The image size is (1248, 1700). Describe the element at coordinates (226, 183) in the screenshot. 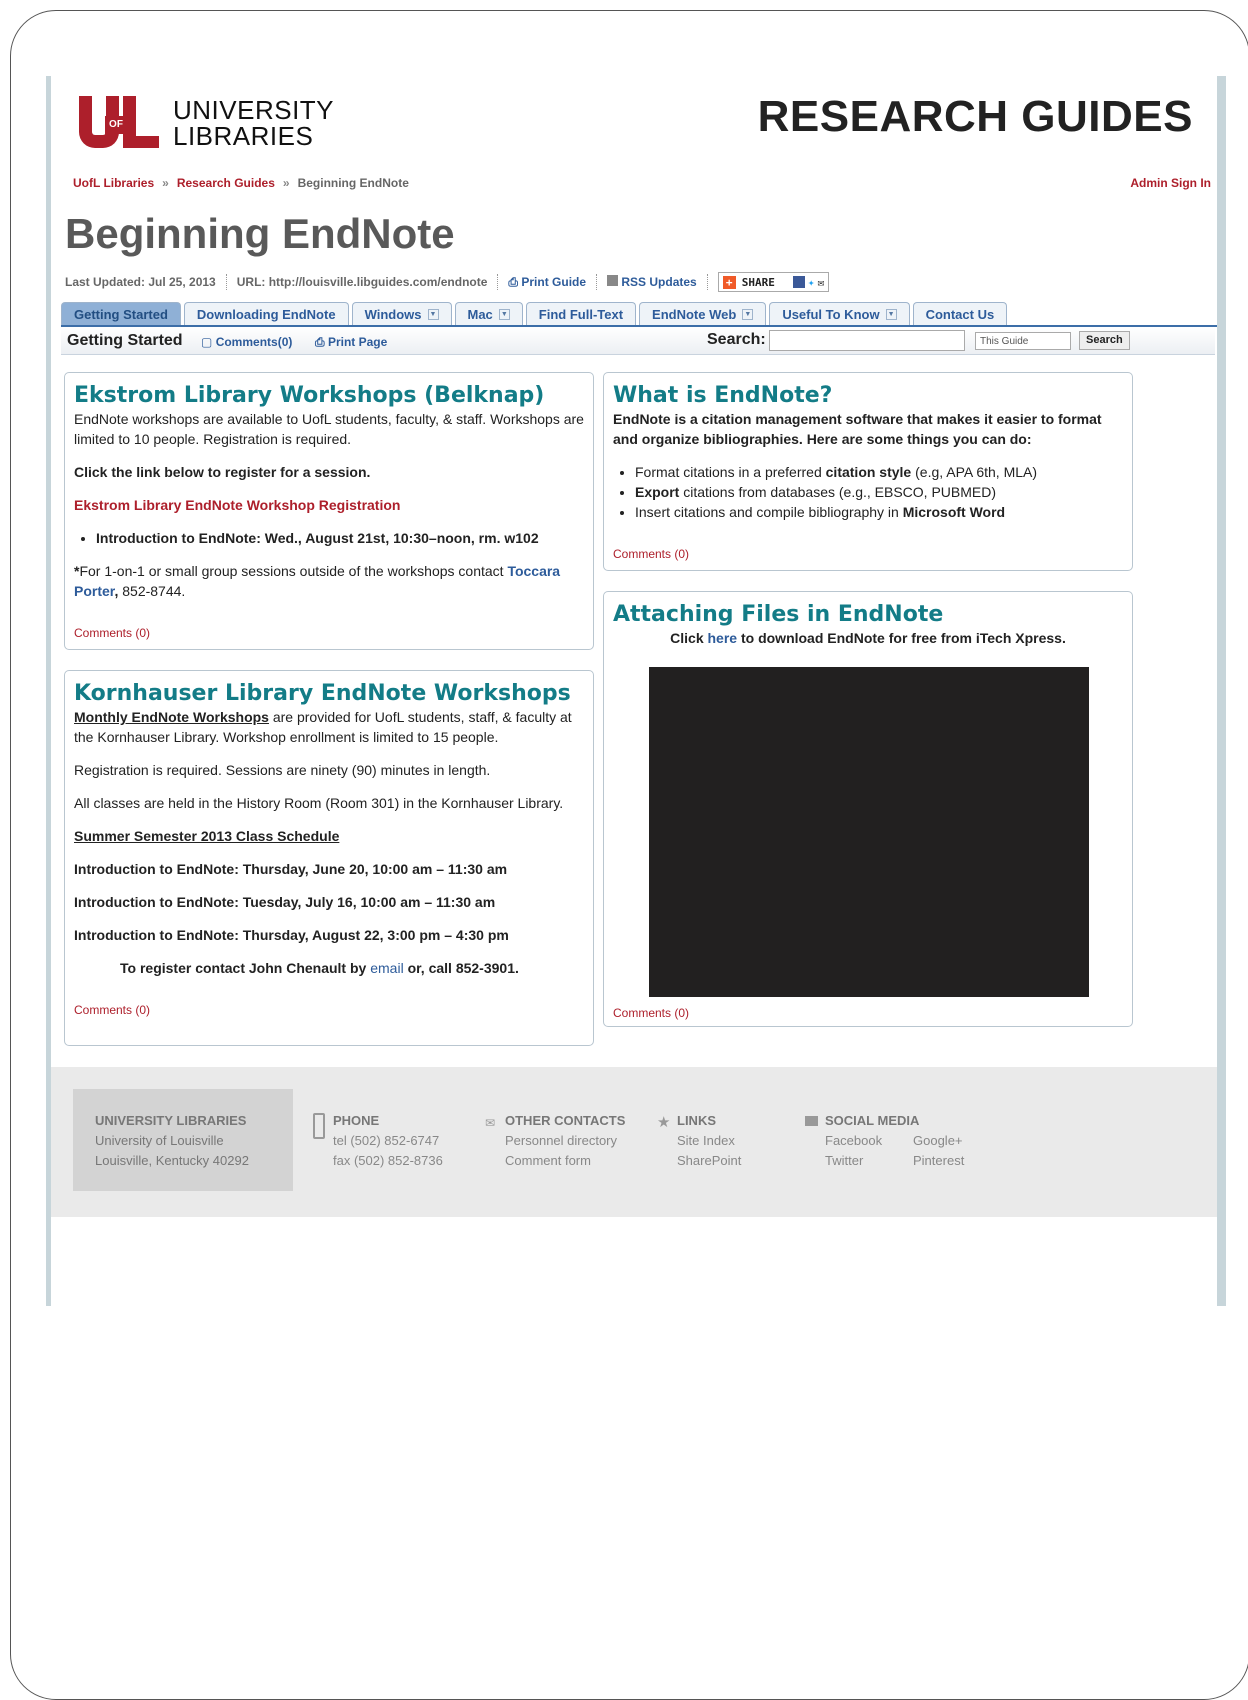

I see `breadcrumb-research-guides: Research Guides` at that location.